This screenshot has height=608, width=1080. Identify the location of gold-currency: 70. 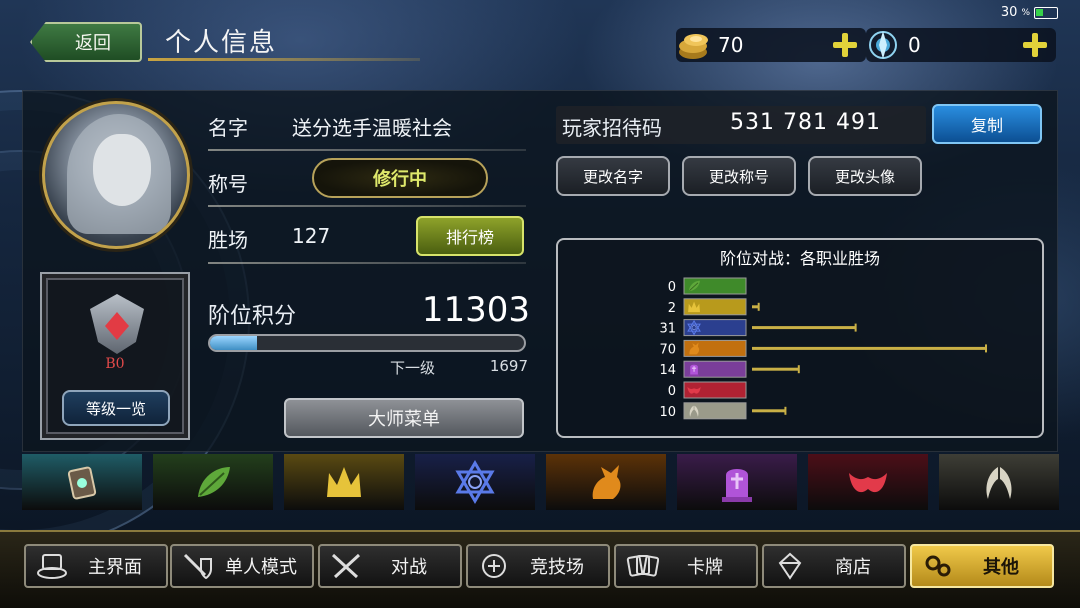
(771, 45).